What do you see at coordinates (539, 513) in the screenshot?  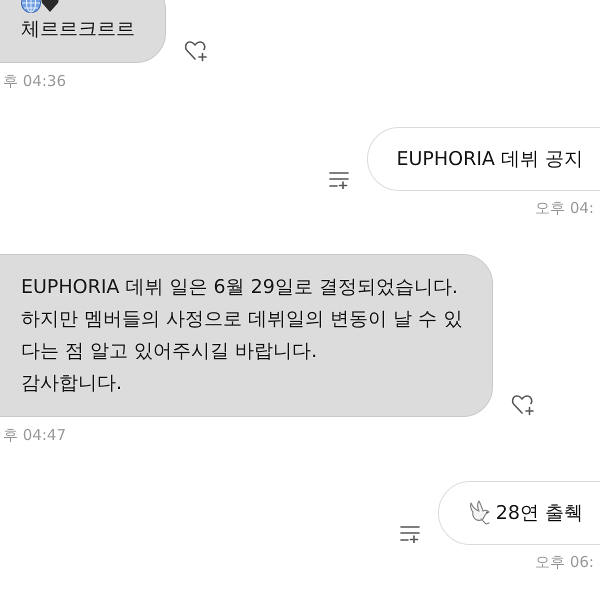 I see `message-text: 28연 출췍` at bounding box center [539, 513].